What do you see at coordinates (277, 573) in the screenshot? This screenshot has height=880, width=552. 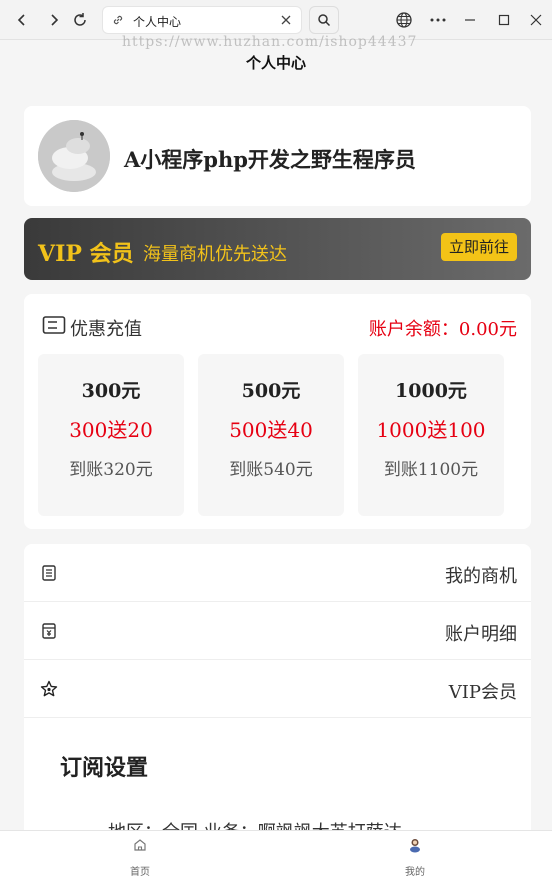 I see `menu-item-my-leads: 我的商机` at bounding box center [277, 573].